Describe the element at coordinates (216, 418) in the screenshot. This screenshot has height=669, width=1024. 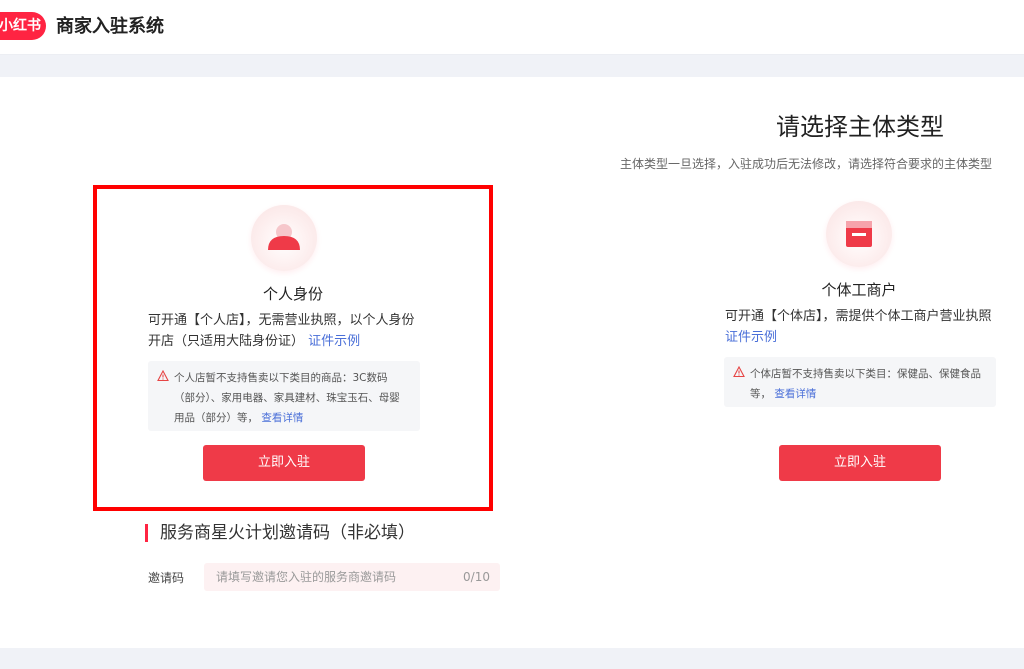
I see `notice-text: 用品（部分）等，` at that location.